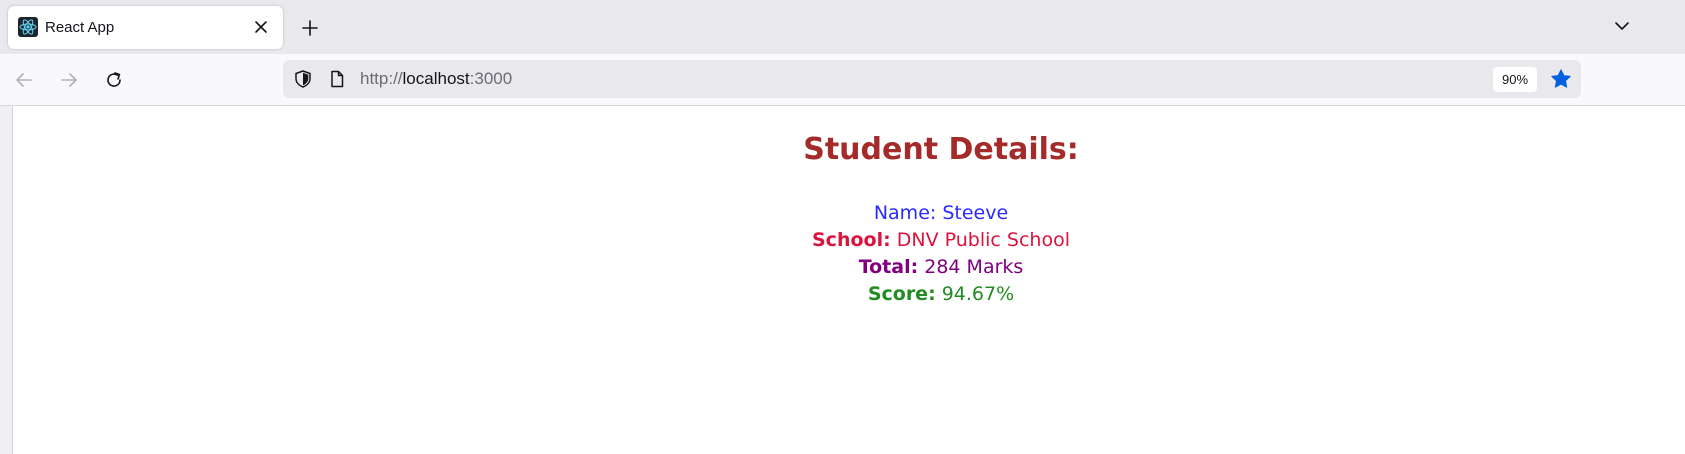  What do you see at coordinates (1561, 79) in the screenshot?
I see `star-icon` at bounding box center [1561, 79].